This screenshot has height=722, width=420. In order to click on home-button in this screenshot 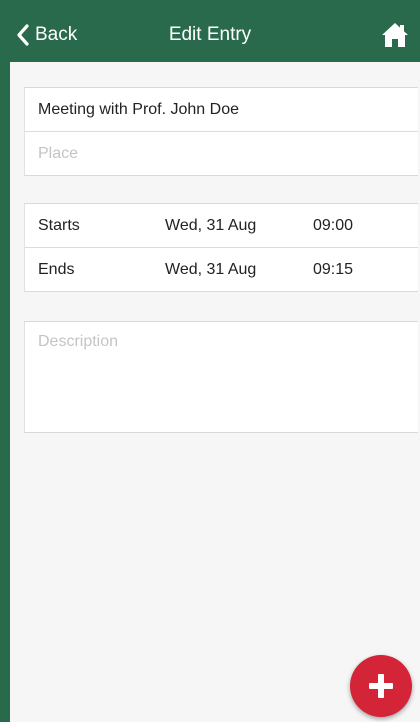, I will do `click(395, 35)`.